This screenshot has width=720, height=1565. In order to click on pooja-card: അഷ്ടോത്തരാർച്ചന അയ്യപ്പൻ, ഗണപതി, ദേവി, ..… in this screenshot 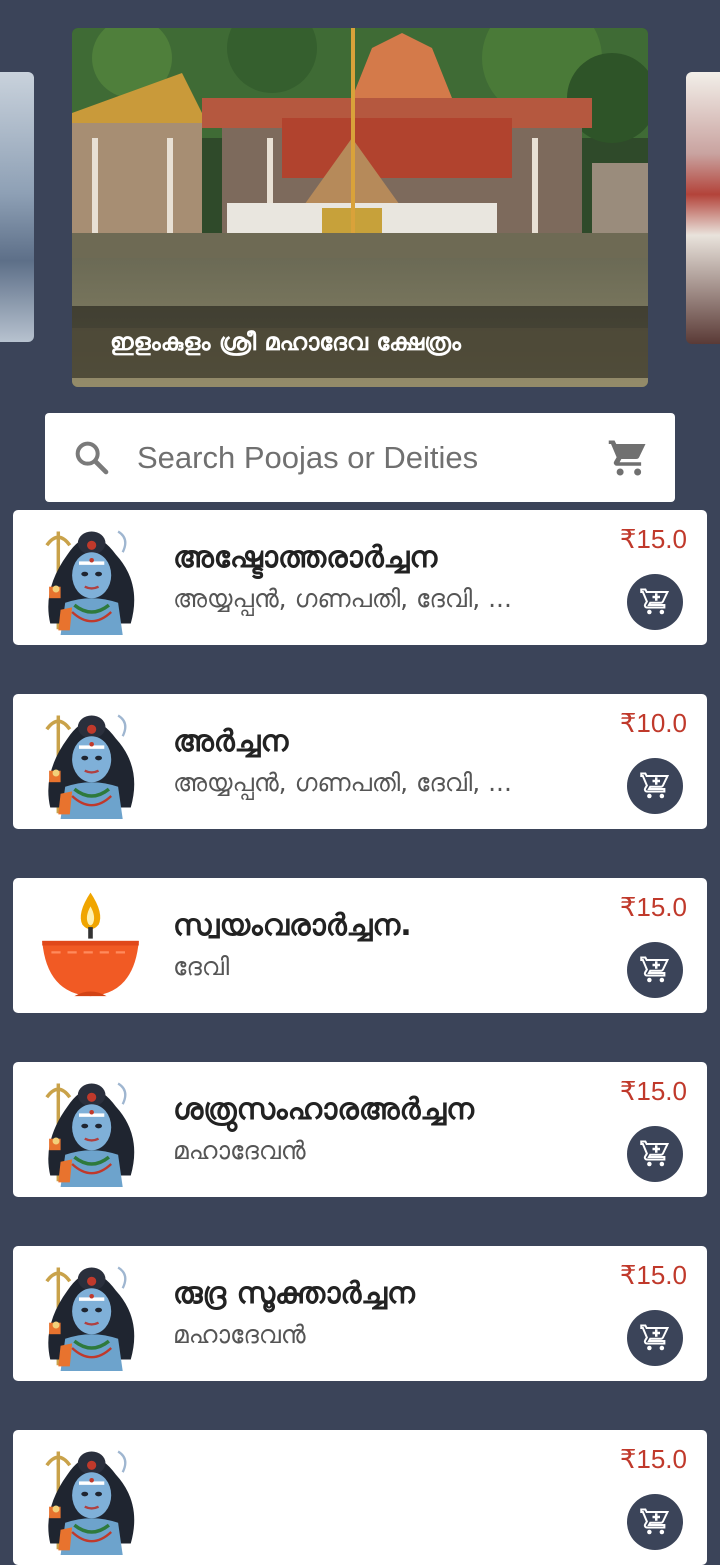, I will do `click(360, 577)`.